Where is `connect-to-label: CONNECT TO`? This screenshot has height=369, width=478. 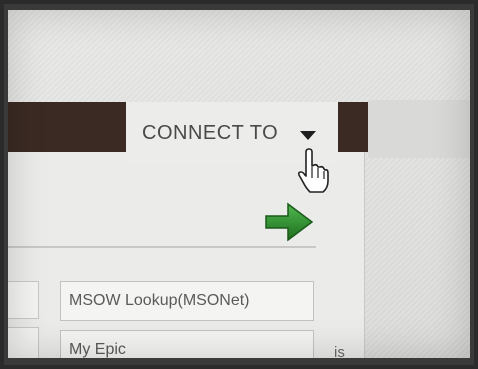 connect-to-label: CONNECT TO is located at coordinates (210, 133).